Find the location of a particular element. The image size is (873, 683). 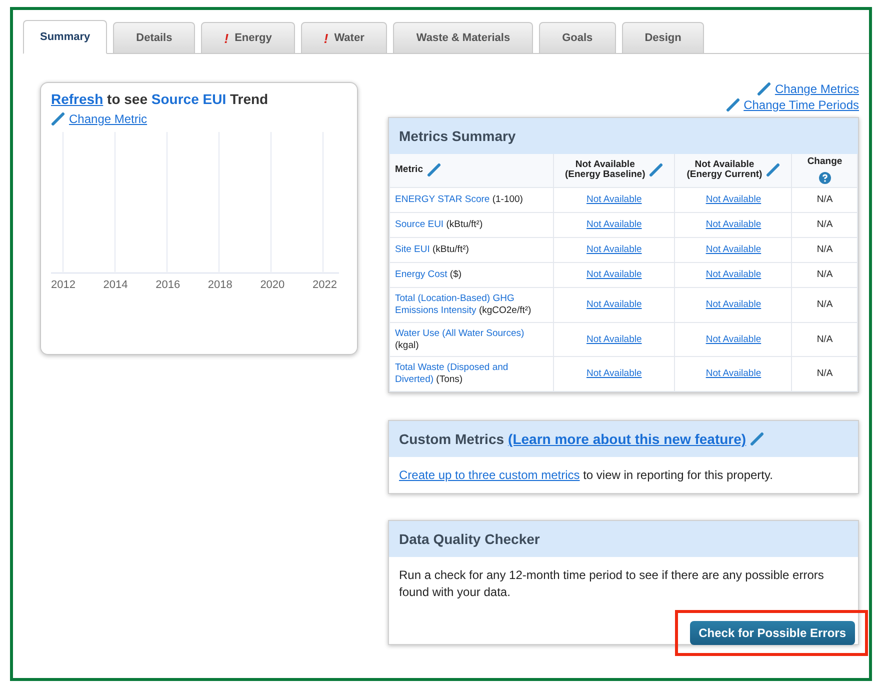

column-header: Metric is located at coordinates (409, 170).